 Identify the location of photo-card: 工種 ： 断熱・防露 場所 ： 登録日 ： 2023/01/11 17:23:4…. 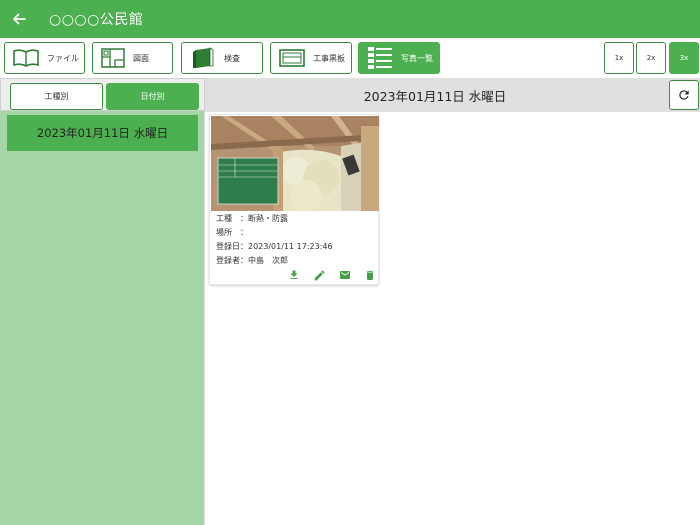
(294, 199).